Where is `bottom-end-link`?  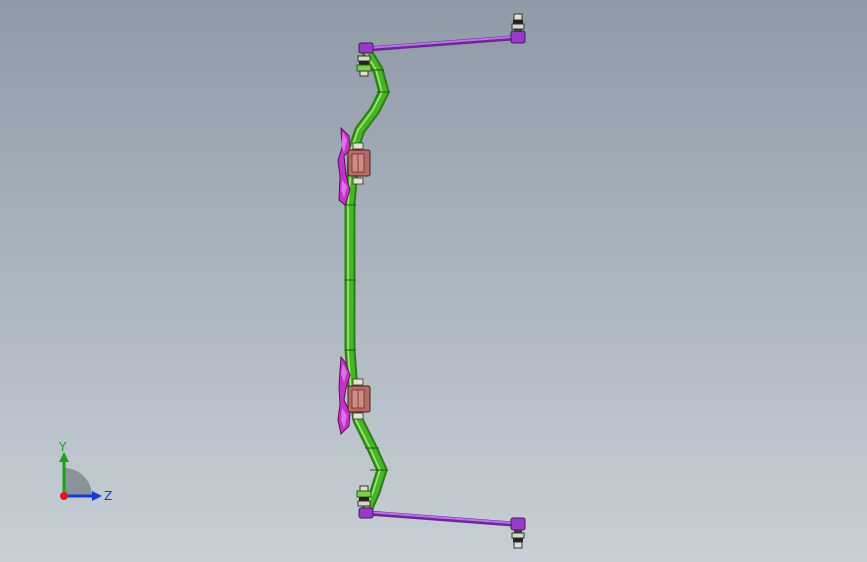 bottom-end-link is located at coordinates (441, 517).